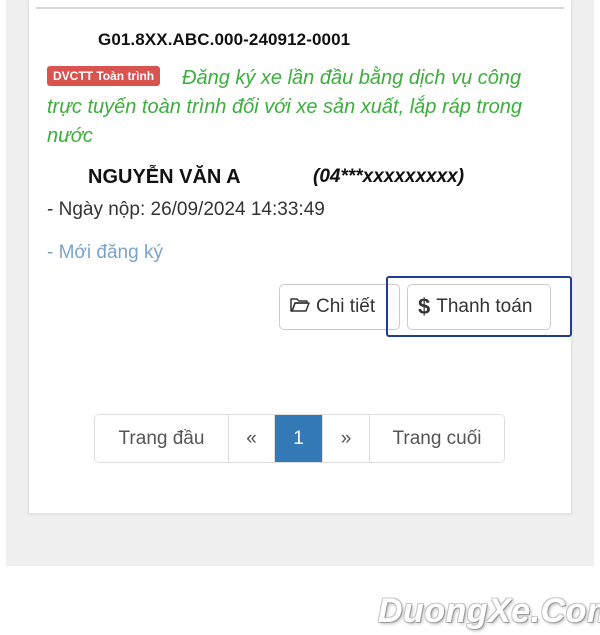 The height and width of the screenshot is (635, 600). I want to click on owner-name: NGUYỄN VĂN A, so click(164, 177).